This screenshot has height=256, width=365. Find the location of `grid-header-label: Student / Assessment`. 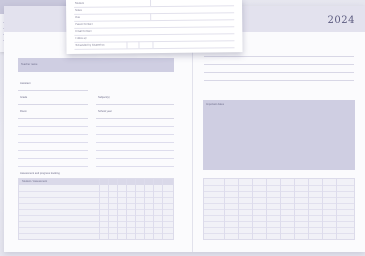

grid-header-label: Student / Assessment is located at coordinates (35, 181).